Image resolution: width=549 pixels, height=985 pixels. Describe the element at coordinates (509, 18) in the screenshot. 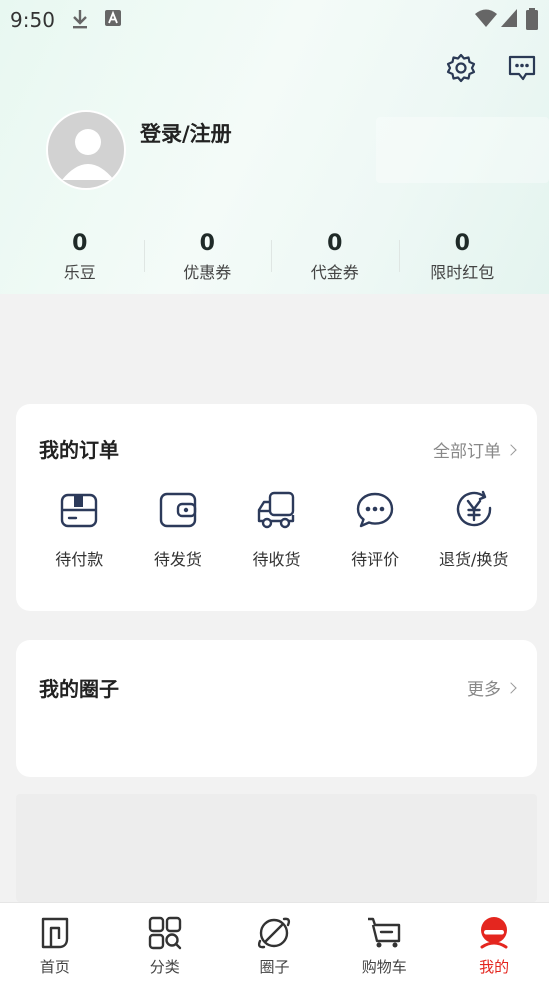

I see `signal-icon` at that location.